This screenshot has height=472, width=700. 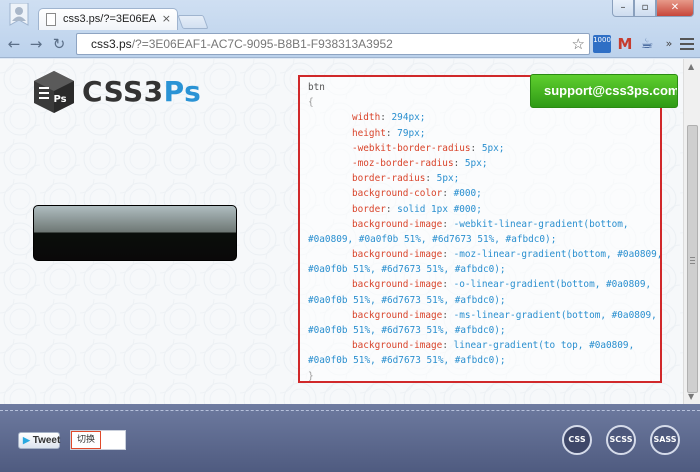 I want to click on css-value: solid 1px #000;, so click(x=439, y=209).